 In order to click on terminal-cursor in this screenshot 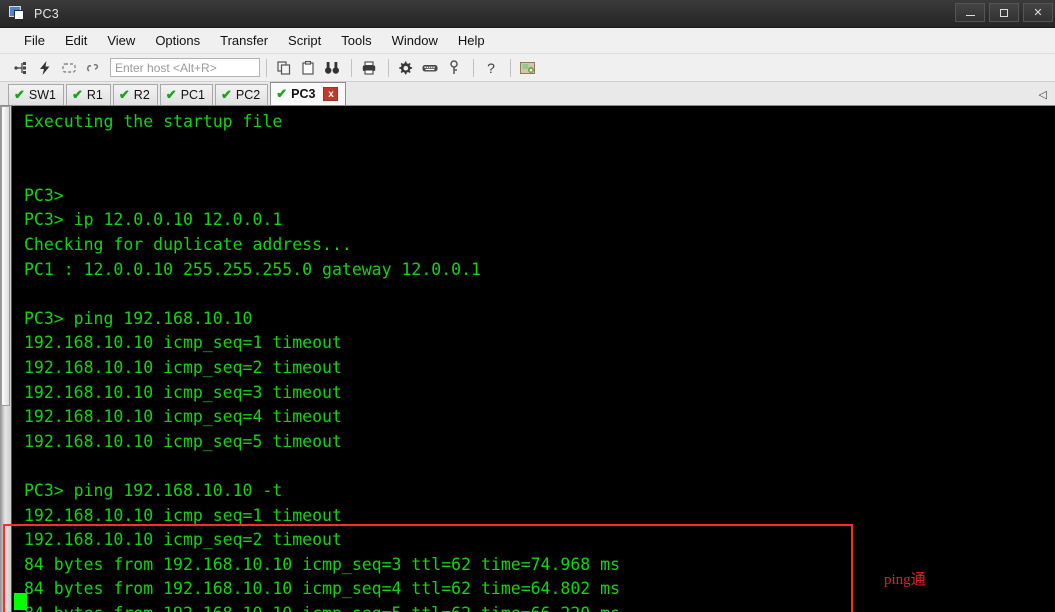, I will do `click(20, 601)`.